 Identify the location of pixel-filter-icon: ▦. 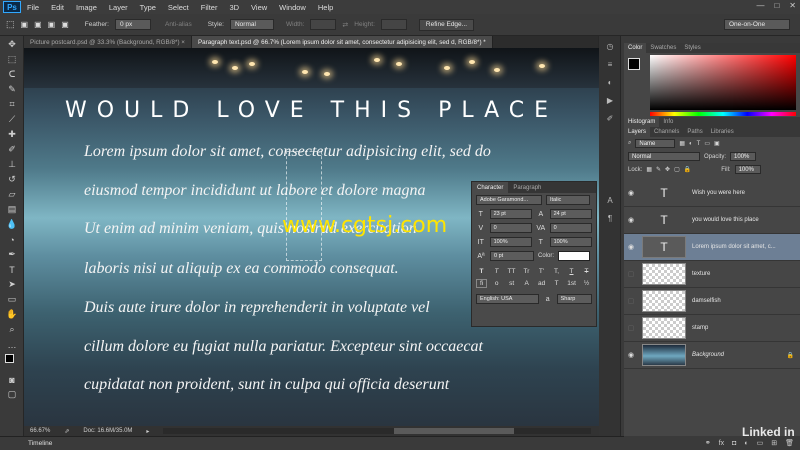
(682, 143).